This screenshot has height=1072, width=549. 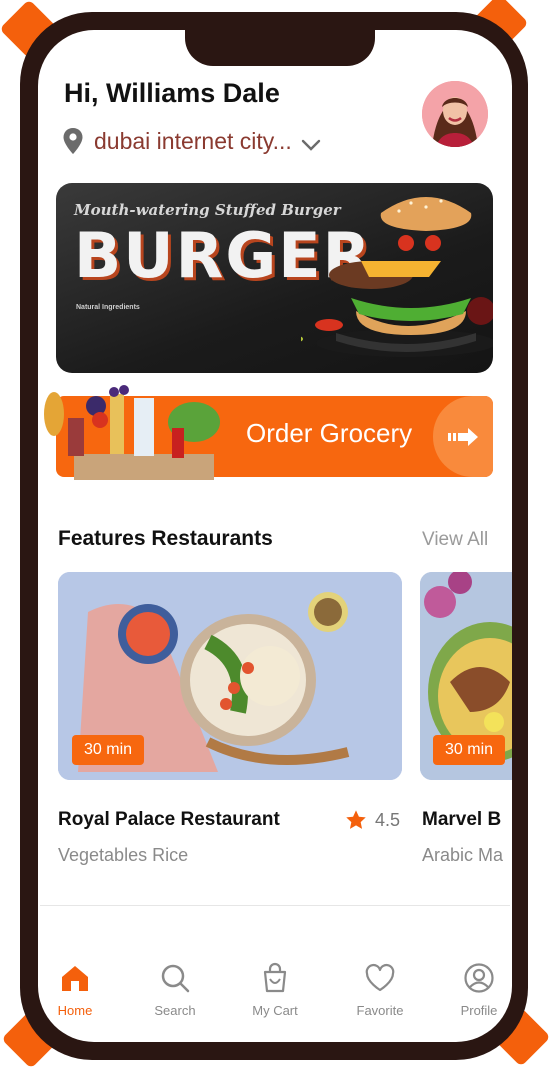 I want to click on nav-profile-label: Profile, so click(x=479, y=1010).